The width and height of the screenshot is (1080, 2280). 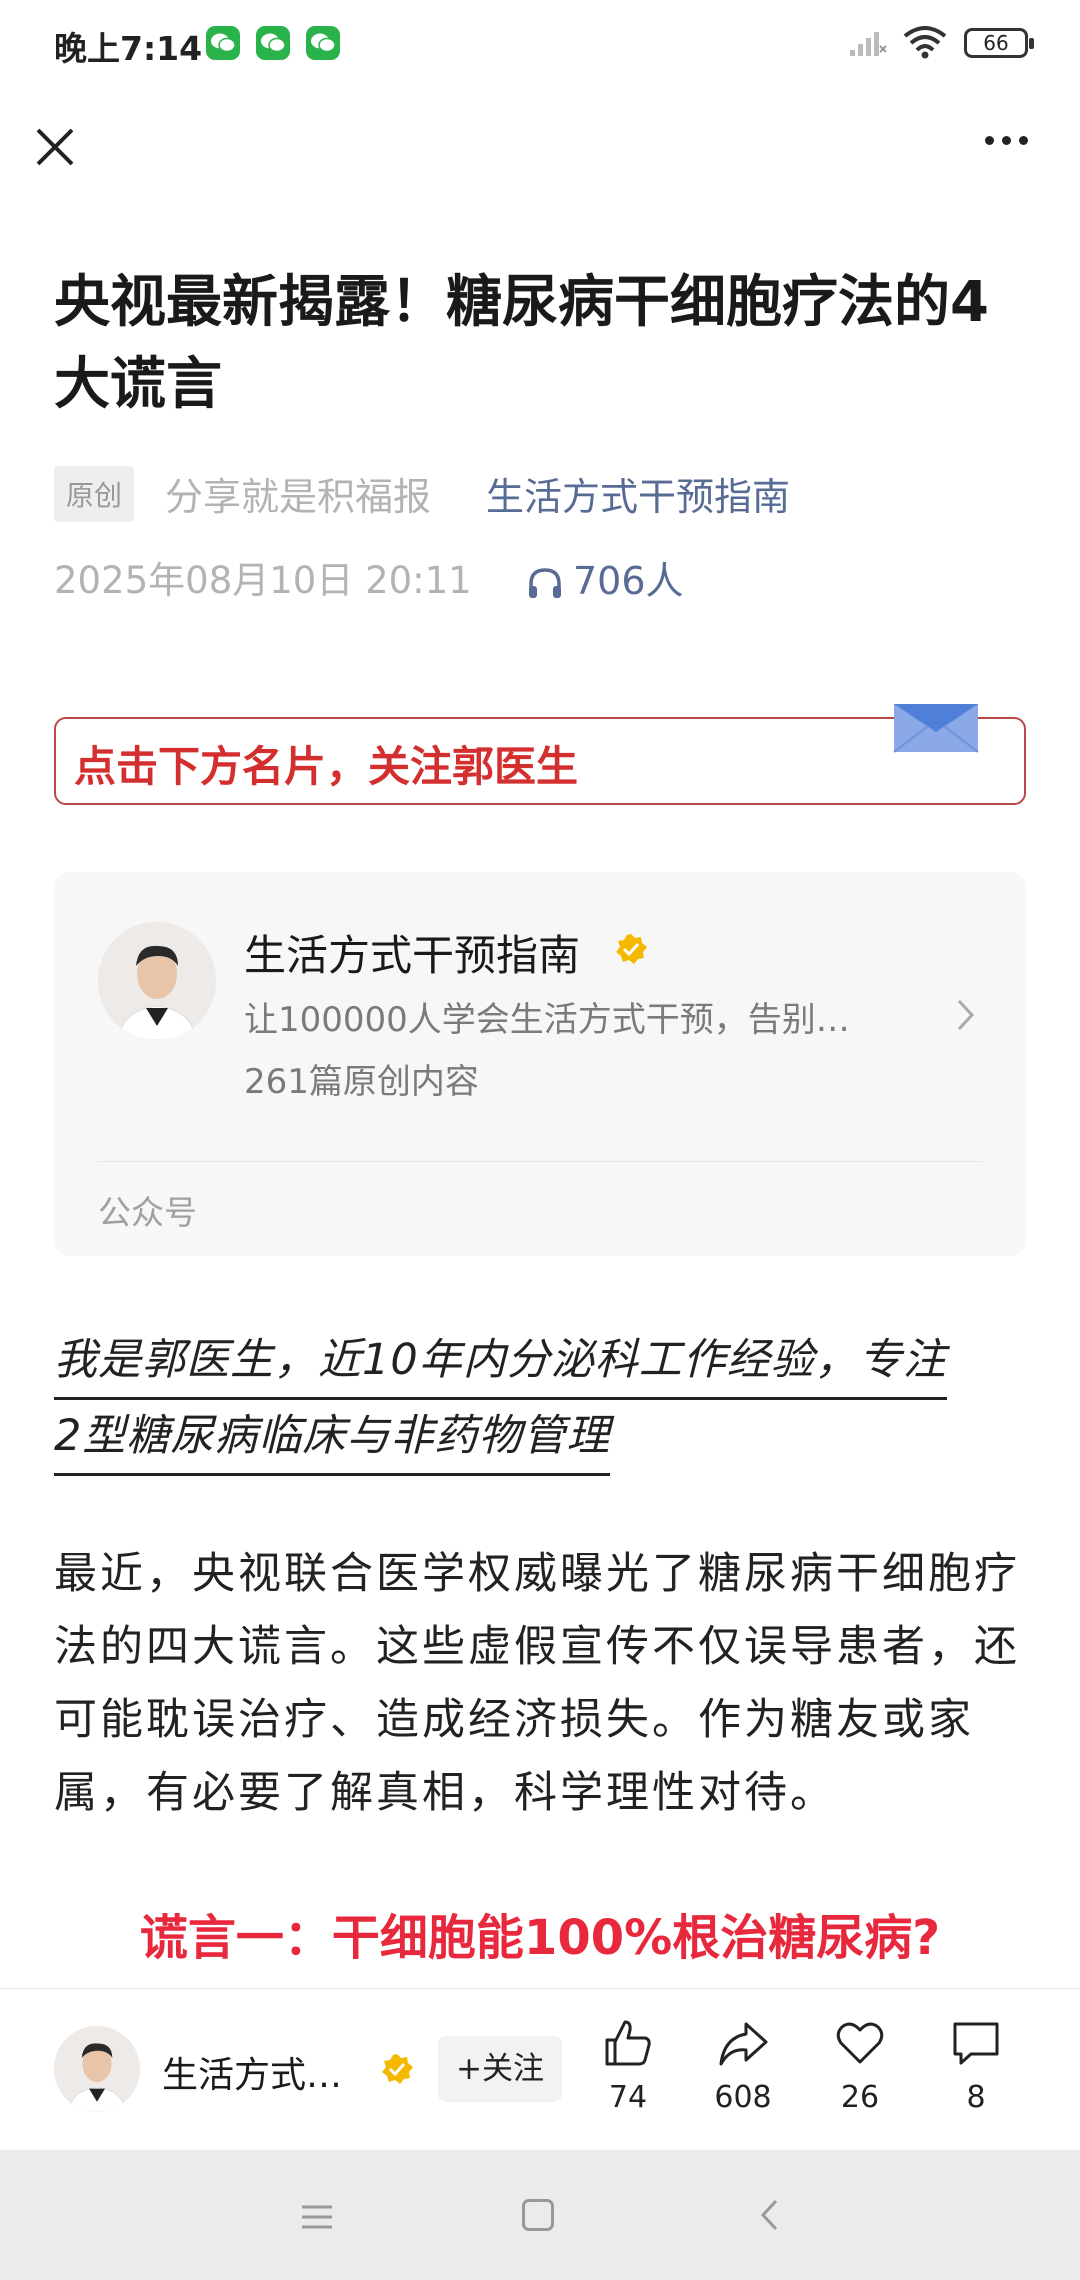 I want to click on comment-bubble-icon, so click(x=976, y=2043).